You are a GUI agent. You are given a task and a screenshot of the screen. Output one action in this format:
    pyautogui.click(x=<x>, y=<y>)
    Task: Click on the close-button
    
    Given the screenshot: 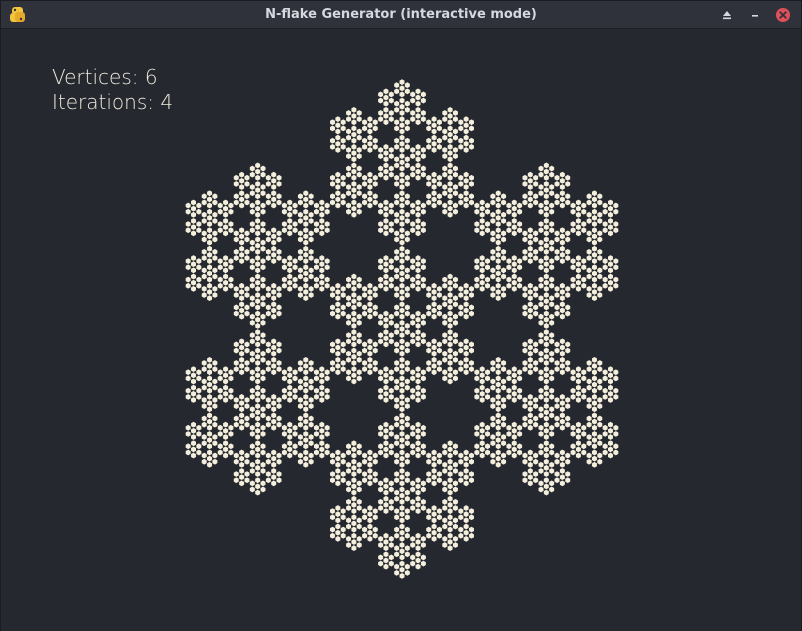 What is the action you would take?
    pyautogui.click(x=783, y=15)
    